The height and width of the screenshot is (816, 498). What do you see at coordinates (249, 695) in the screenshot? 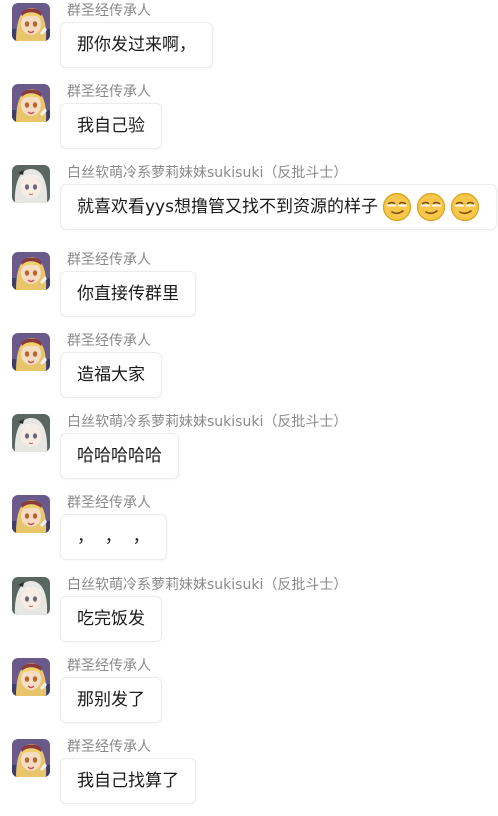
I see `chat-message: 群圣经传承人 那别发了` at bounding box center [249, 695].